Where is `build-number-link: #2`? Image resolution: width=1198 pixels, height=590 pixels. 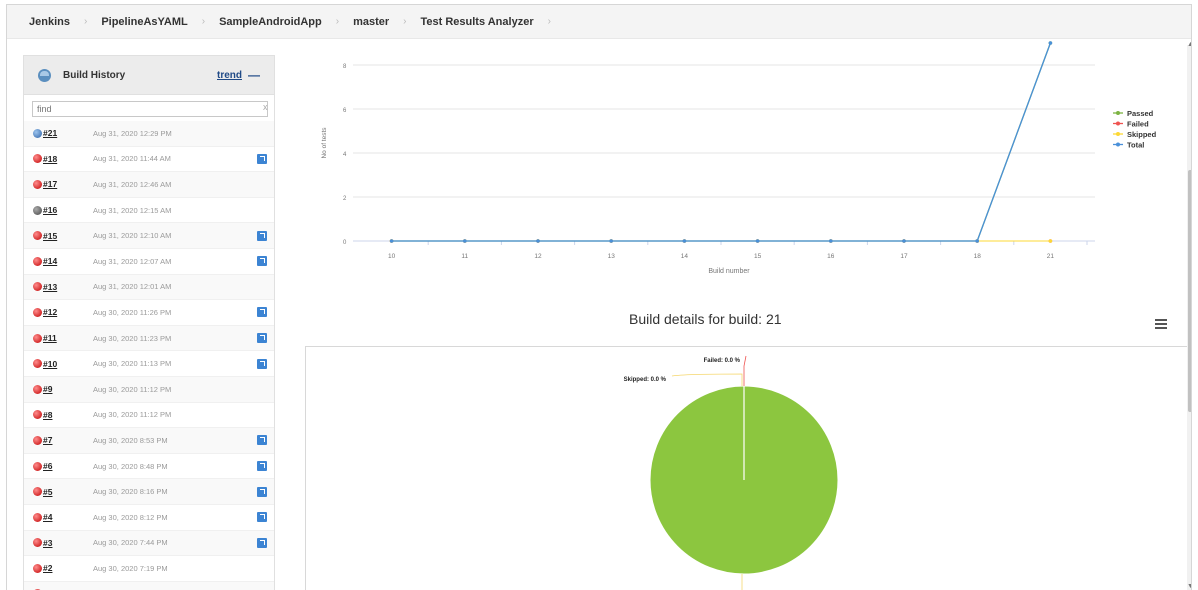 build-number-link: #2 is located at coordinates (68, 568).